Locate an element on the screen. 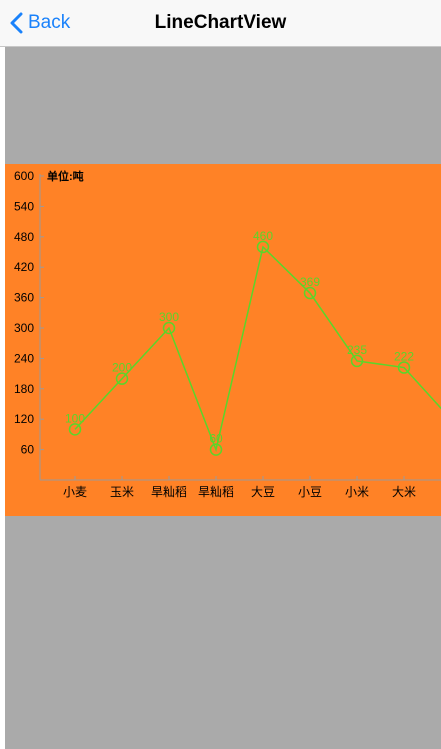  x-tick-label: 玉米 is located at coordinates (122, 492).